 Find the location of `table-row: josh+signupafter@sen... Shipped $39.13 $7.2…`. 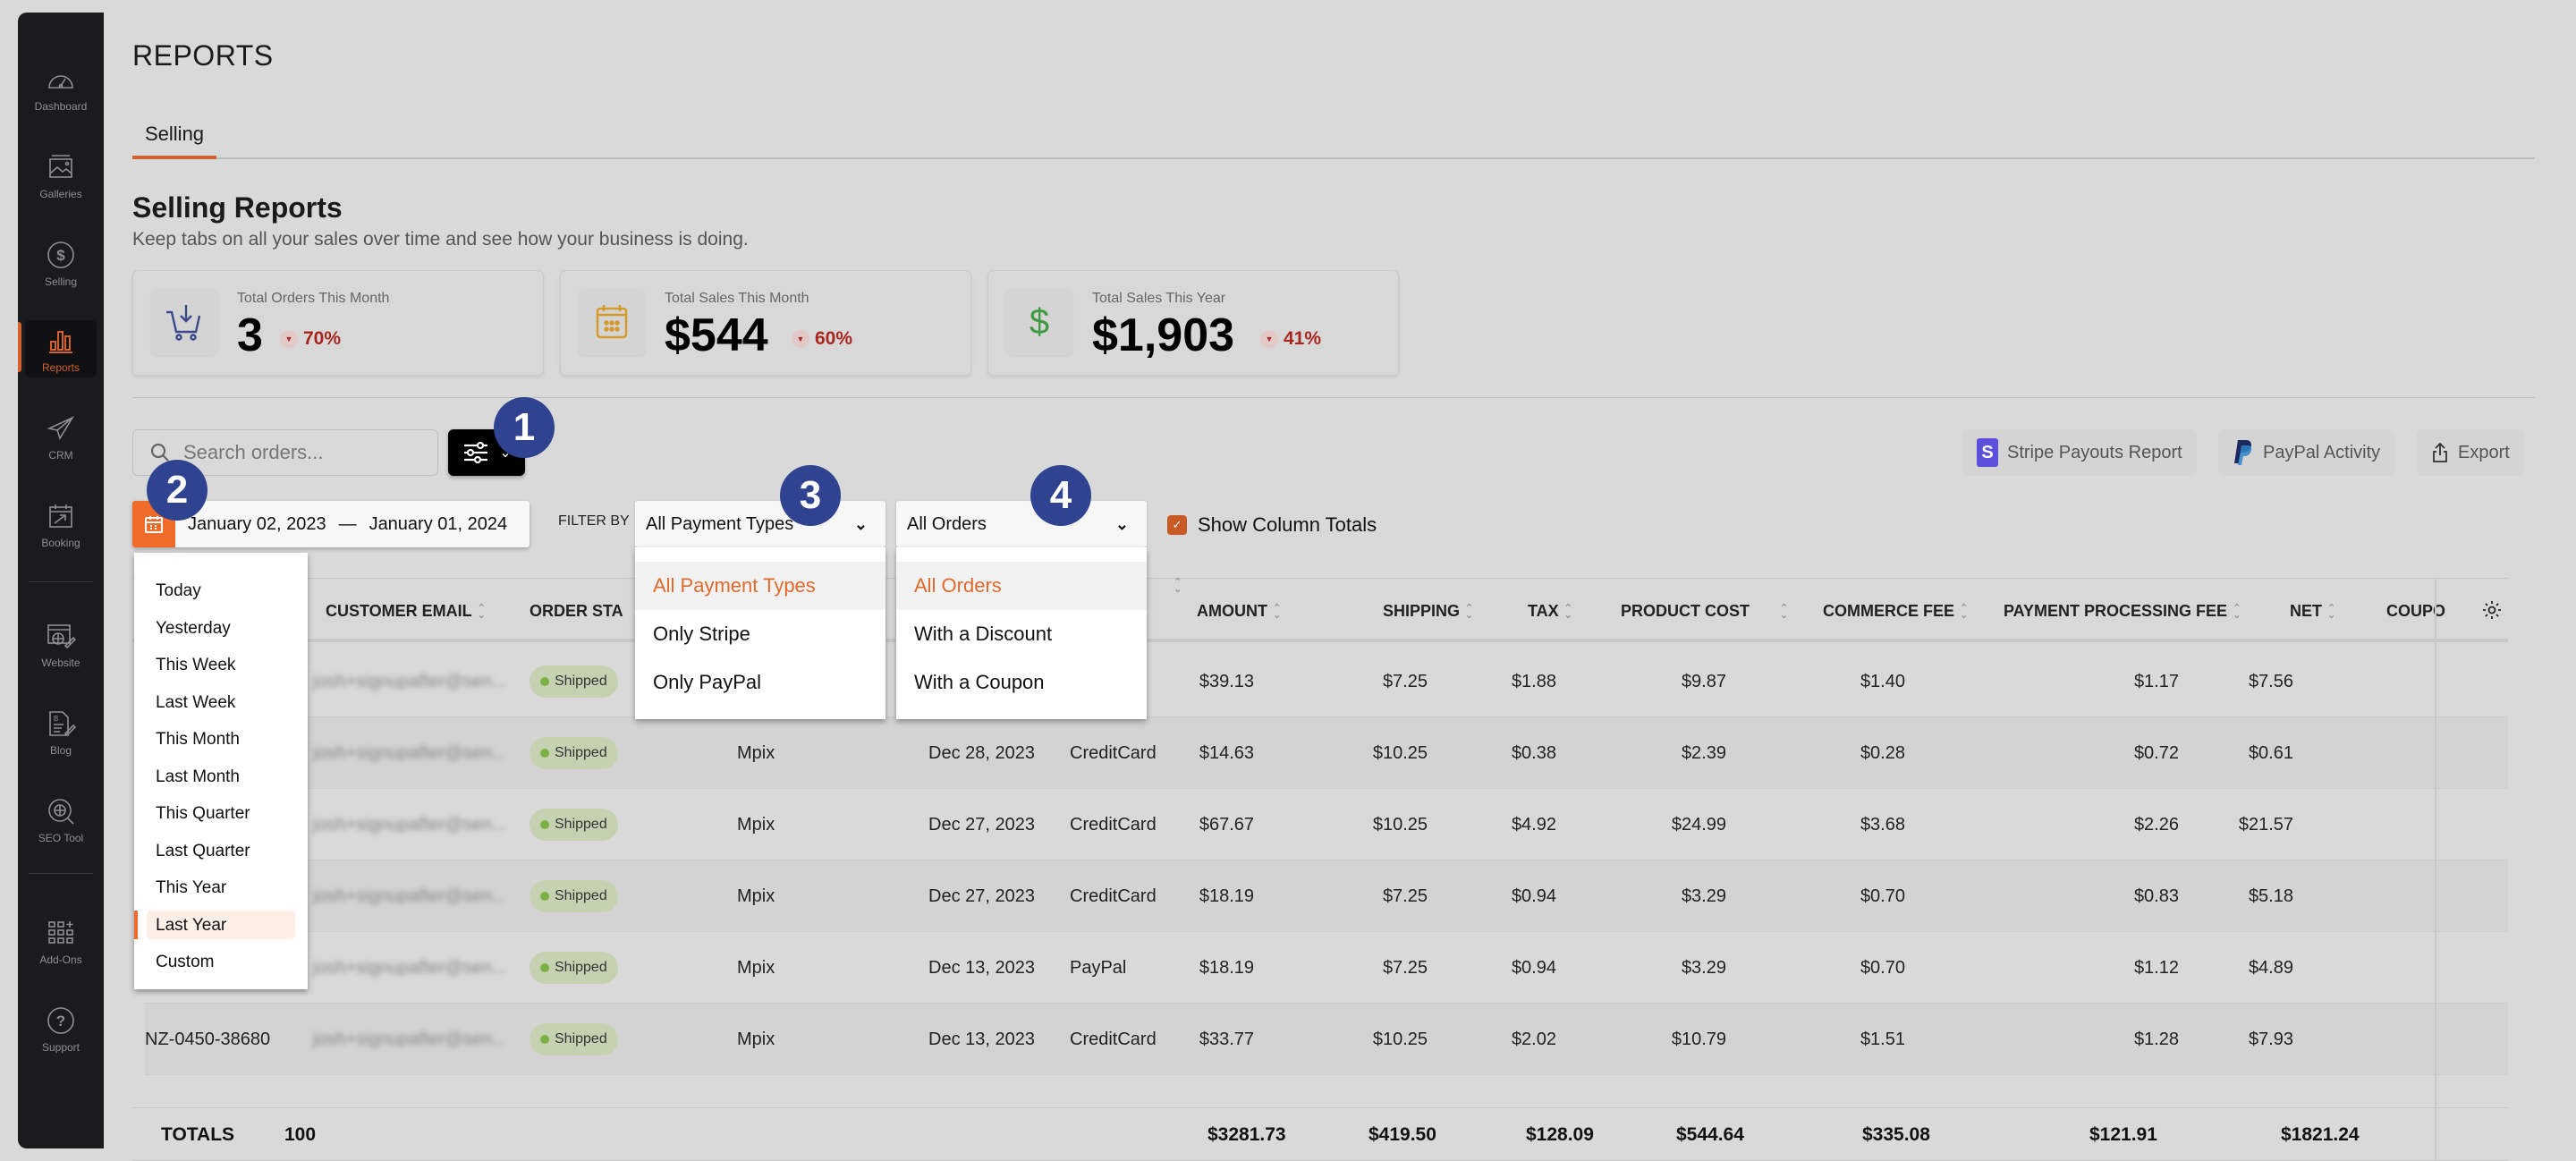

table-row: josh+signupafter@sen... Shipped $39.13 $7.2… is located at coordinates (1326, 681).